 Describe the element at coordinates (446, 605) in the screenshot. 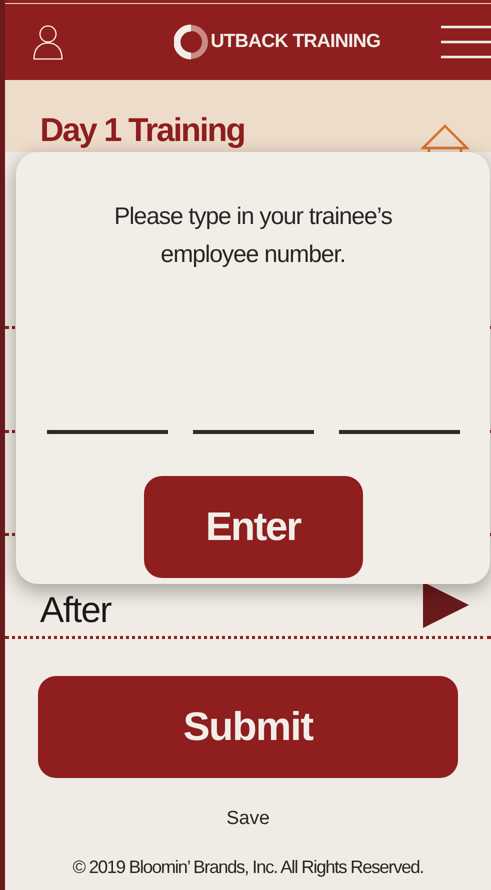

I see `triangle-icon` at that location.